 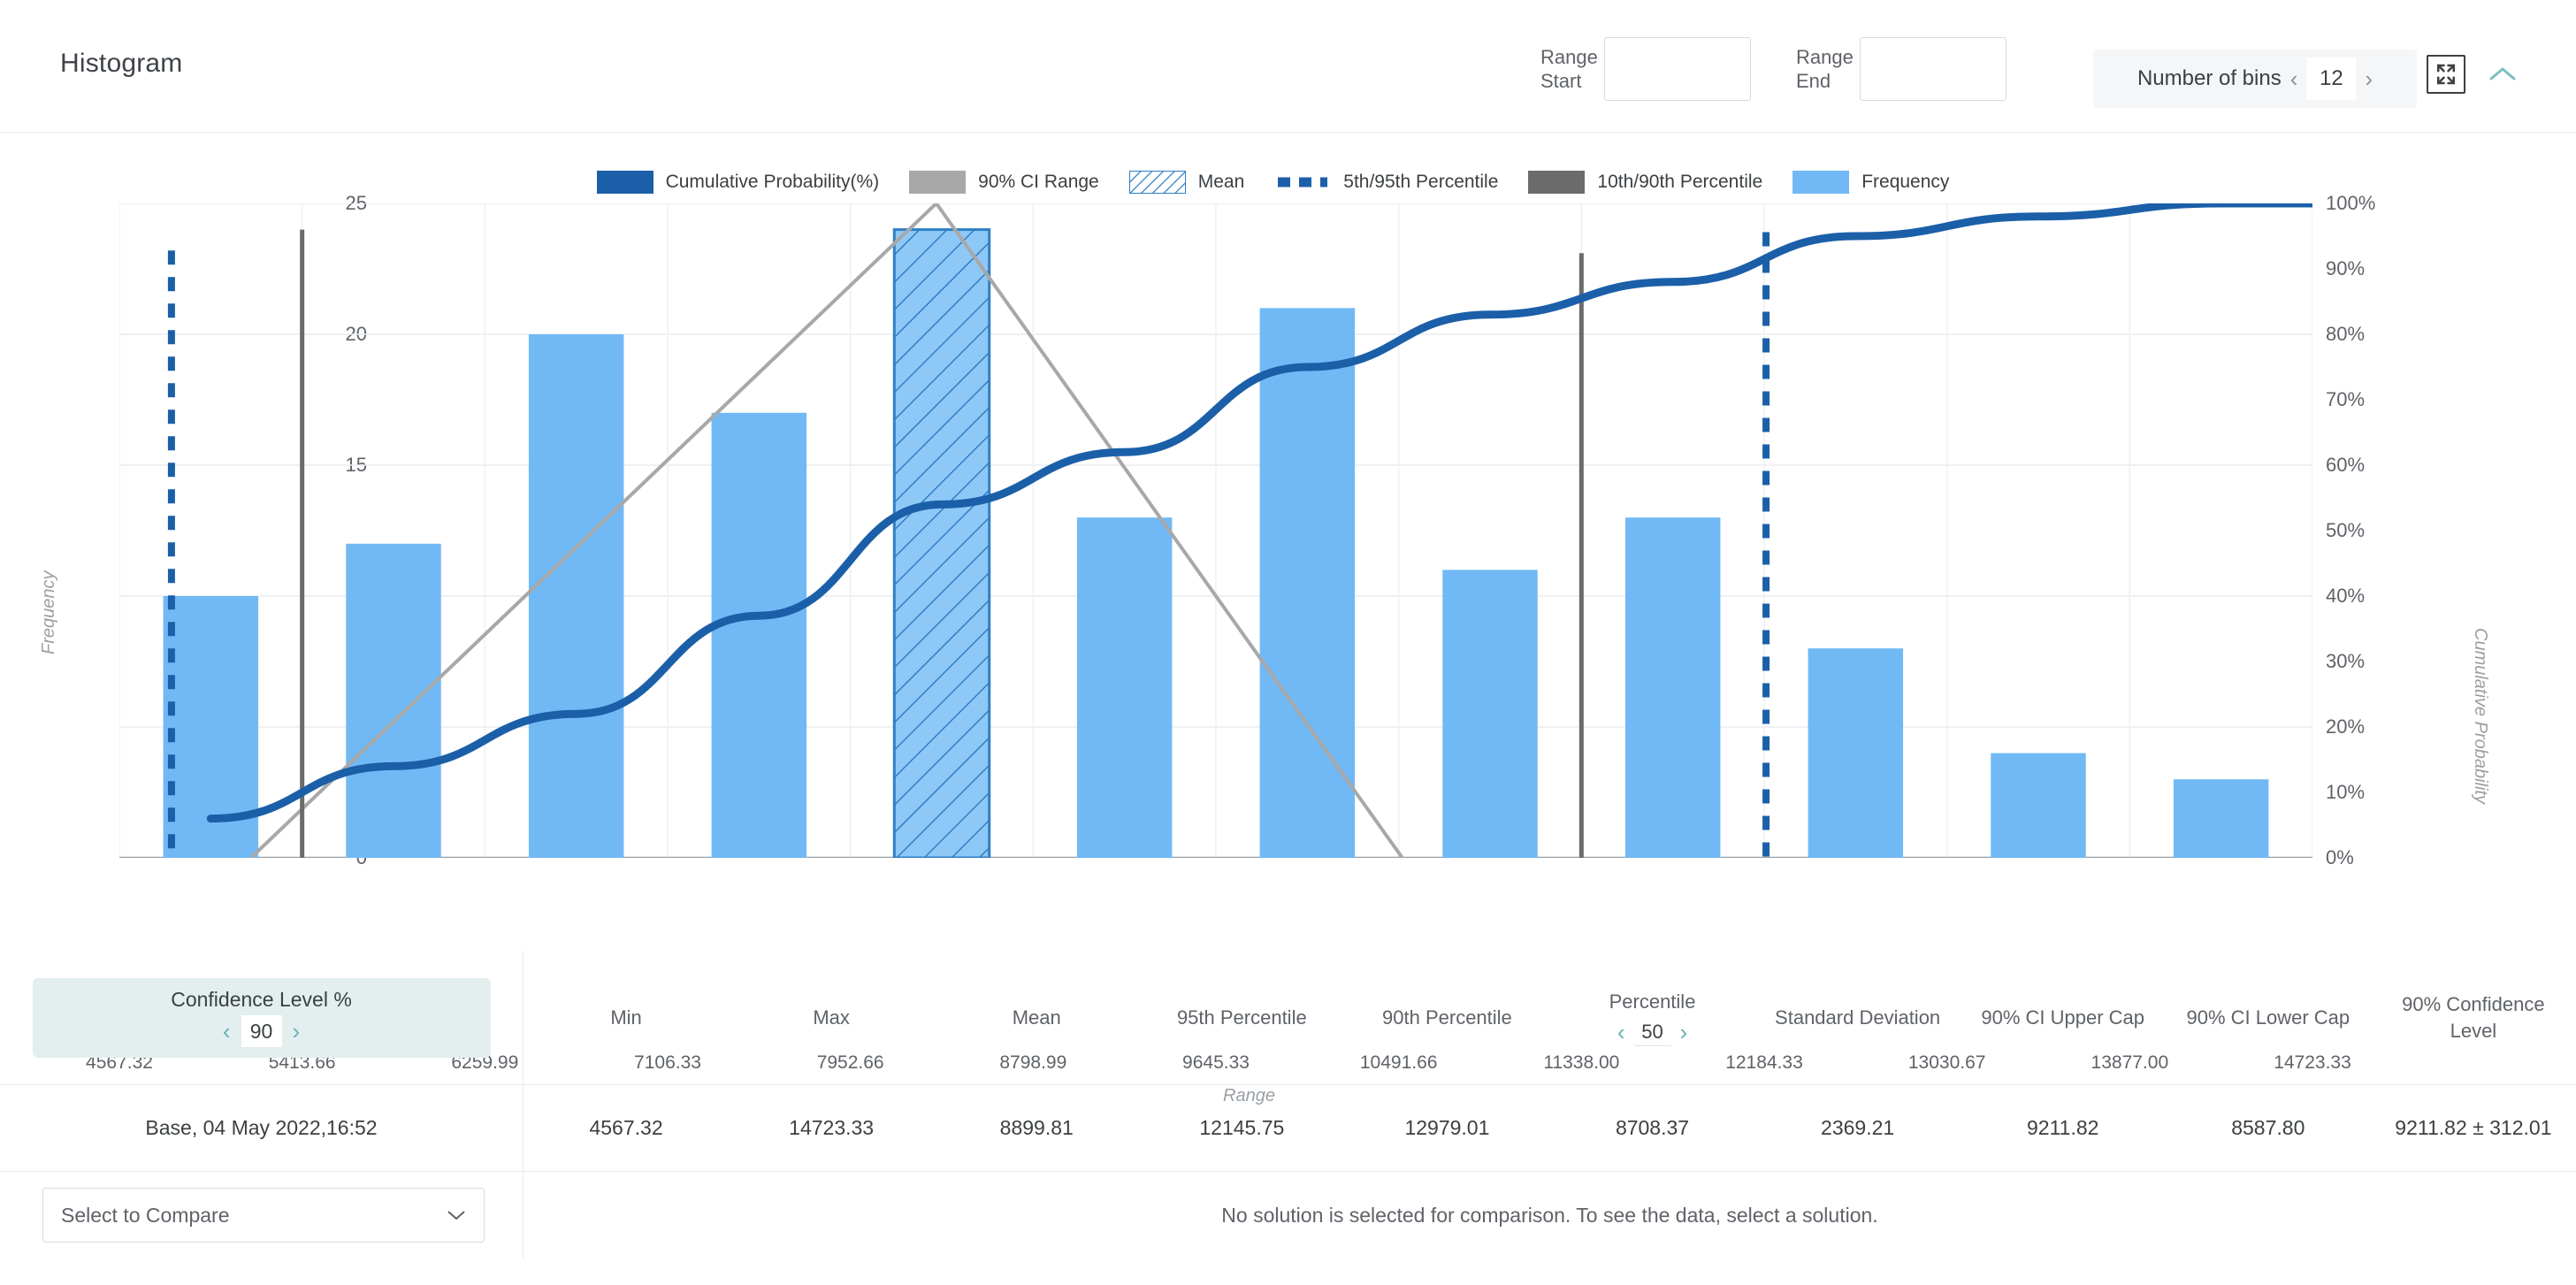 What do you see at coordinates (832, 1127) in the screenshot?
I see `stats-value-cell: 14723.33` at bounding box center [832, 1127].